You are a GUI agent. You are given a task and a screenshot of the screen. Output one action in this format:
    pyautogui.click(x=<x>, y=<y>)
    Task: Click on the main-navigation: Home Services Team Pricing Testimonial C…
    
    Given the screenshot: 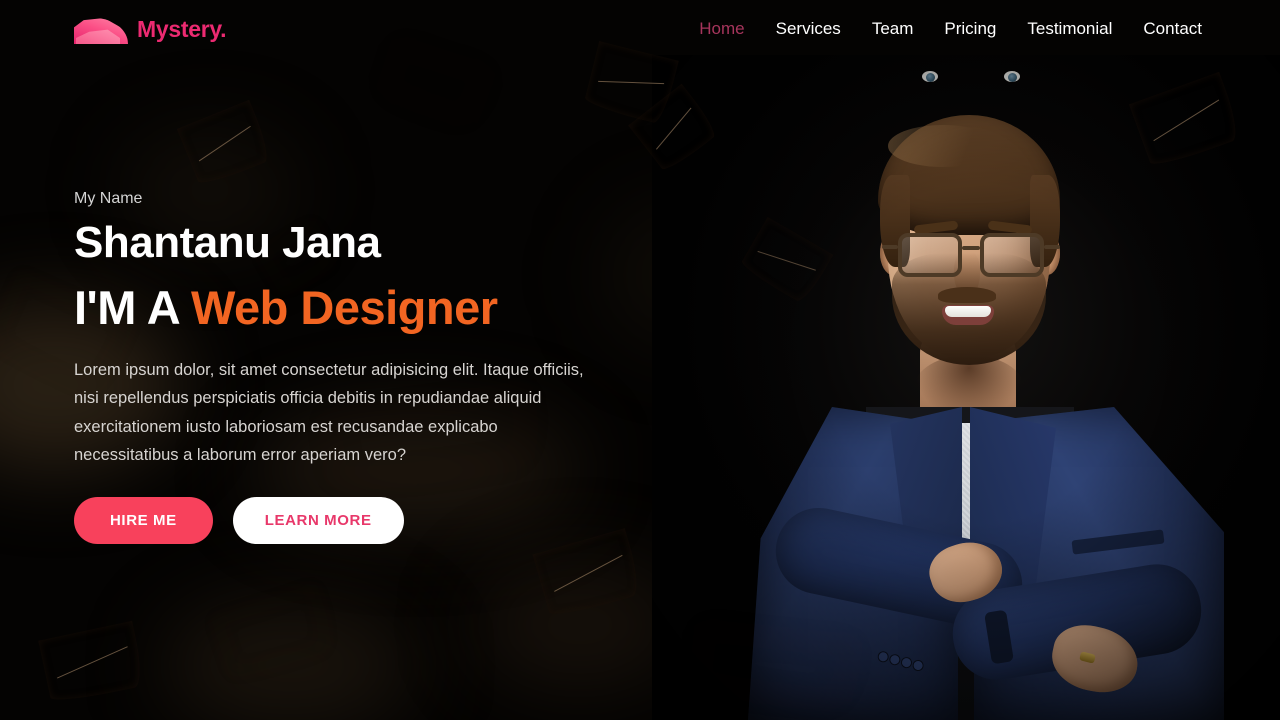 What is the action you would take?
    pyautogui.click(x=950, y=29)
    